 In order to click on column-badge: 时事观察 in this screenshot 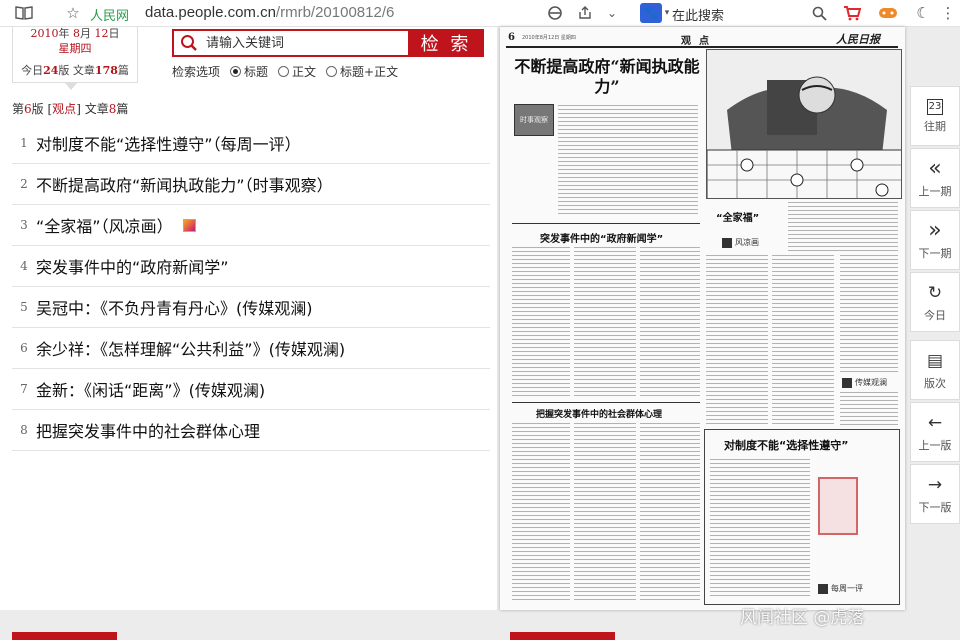, I will do `click(534, 120)`.